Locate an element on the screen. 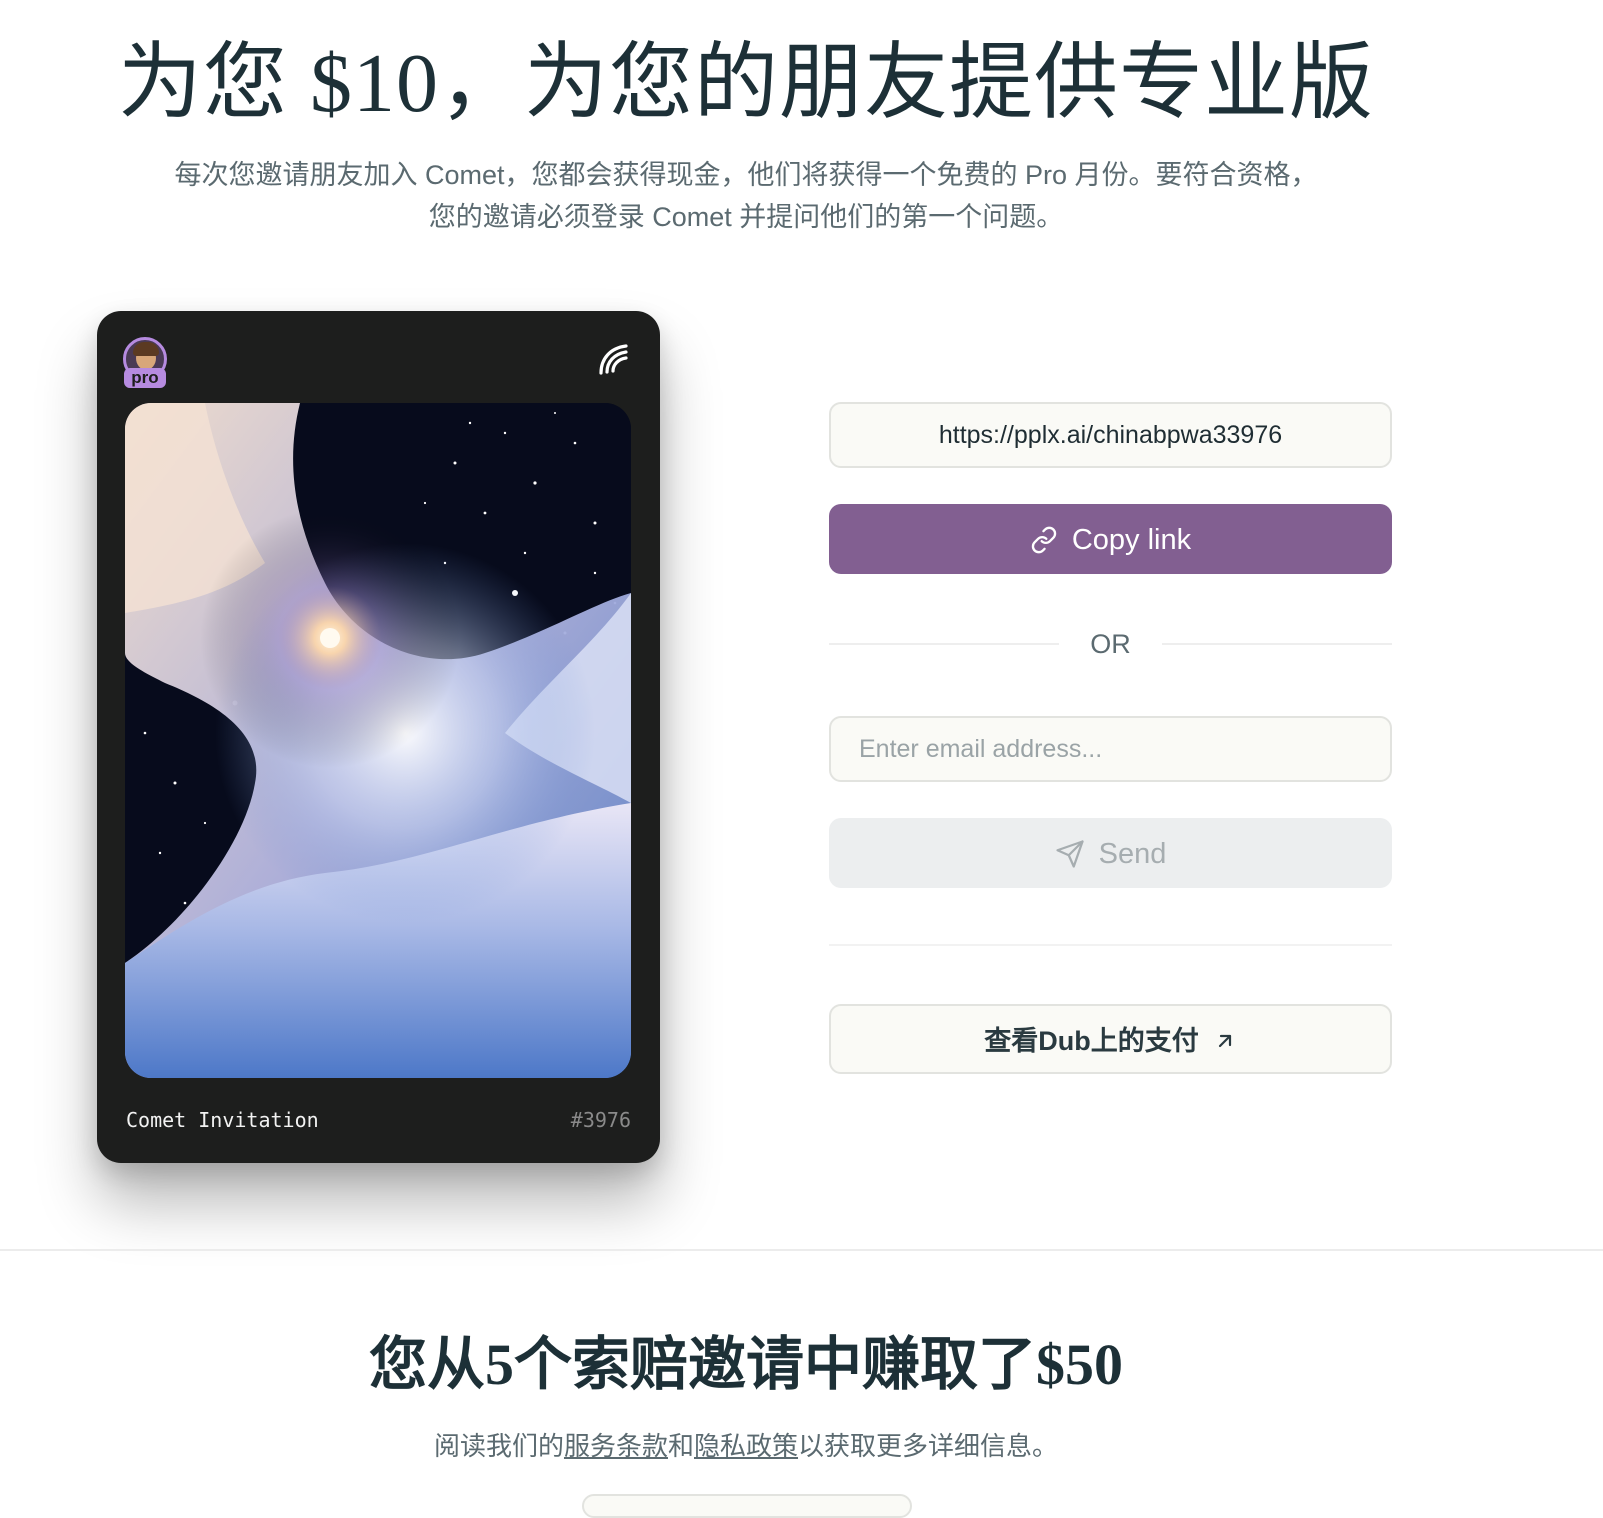 The width and height of the screenshot is (1603, 1518). email-input is located at coordinates (1110, 749).